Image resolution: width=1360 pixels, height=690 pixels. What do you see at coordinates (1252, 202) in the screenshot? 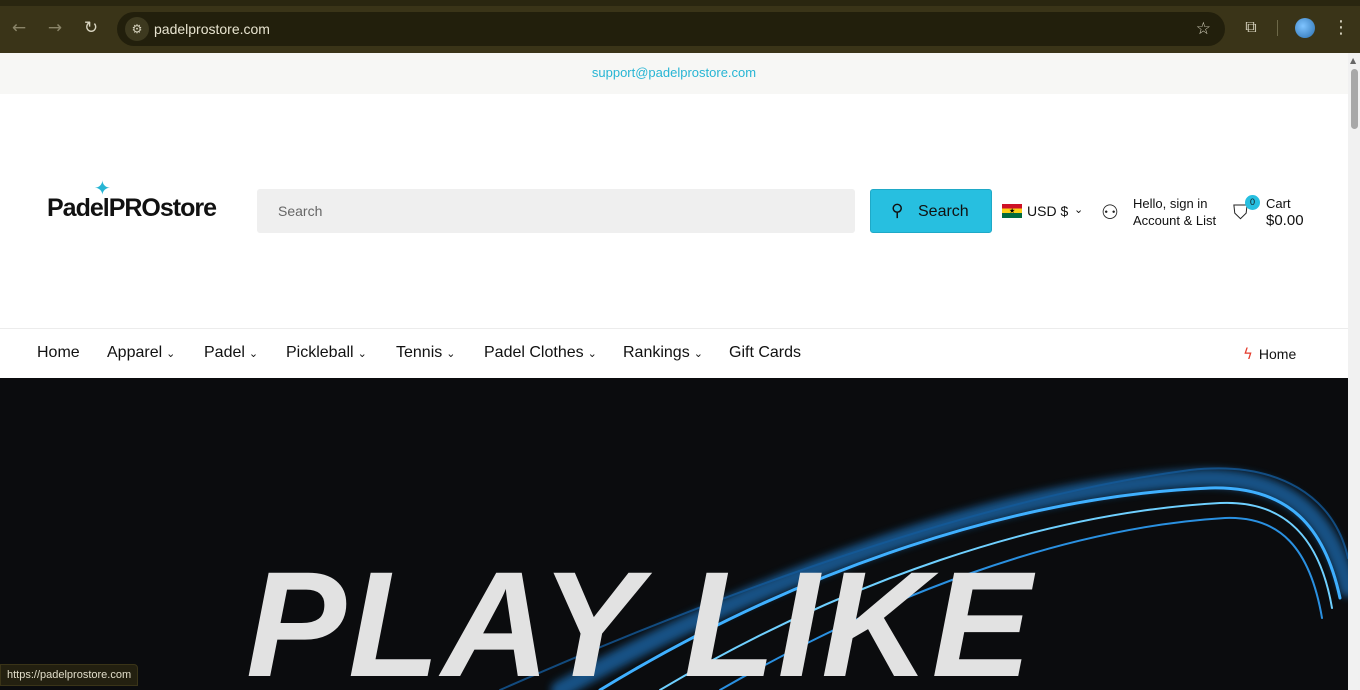
I see `cart-count-badge: 0` at bounding box center [1252, 202].